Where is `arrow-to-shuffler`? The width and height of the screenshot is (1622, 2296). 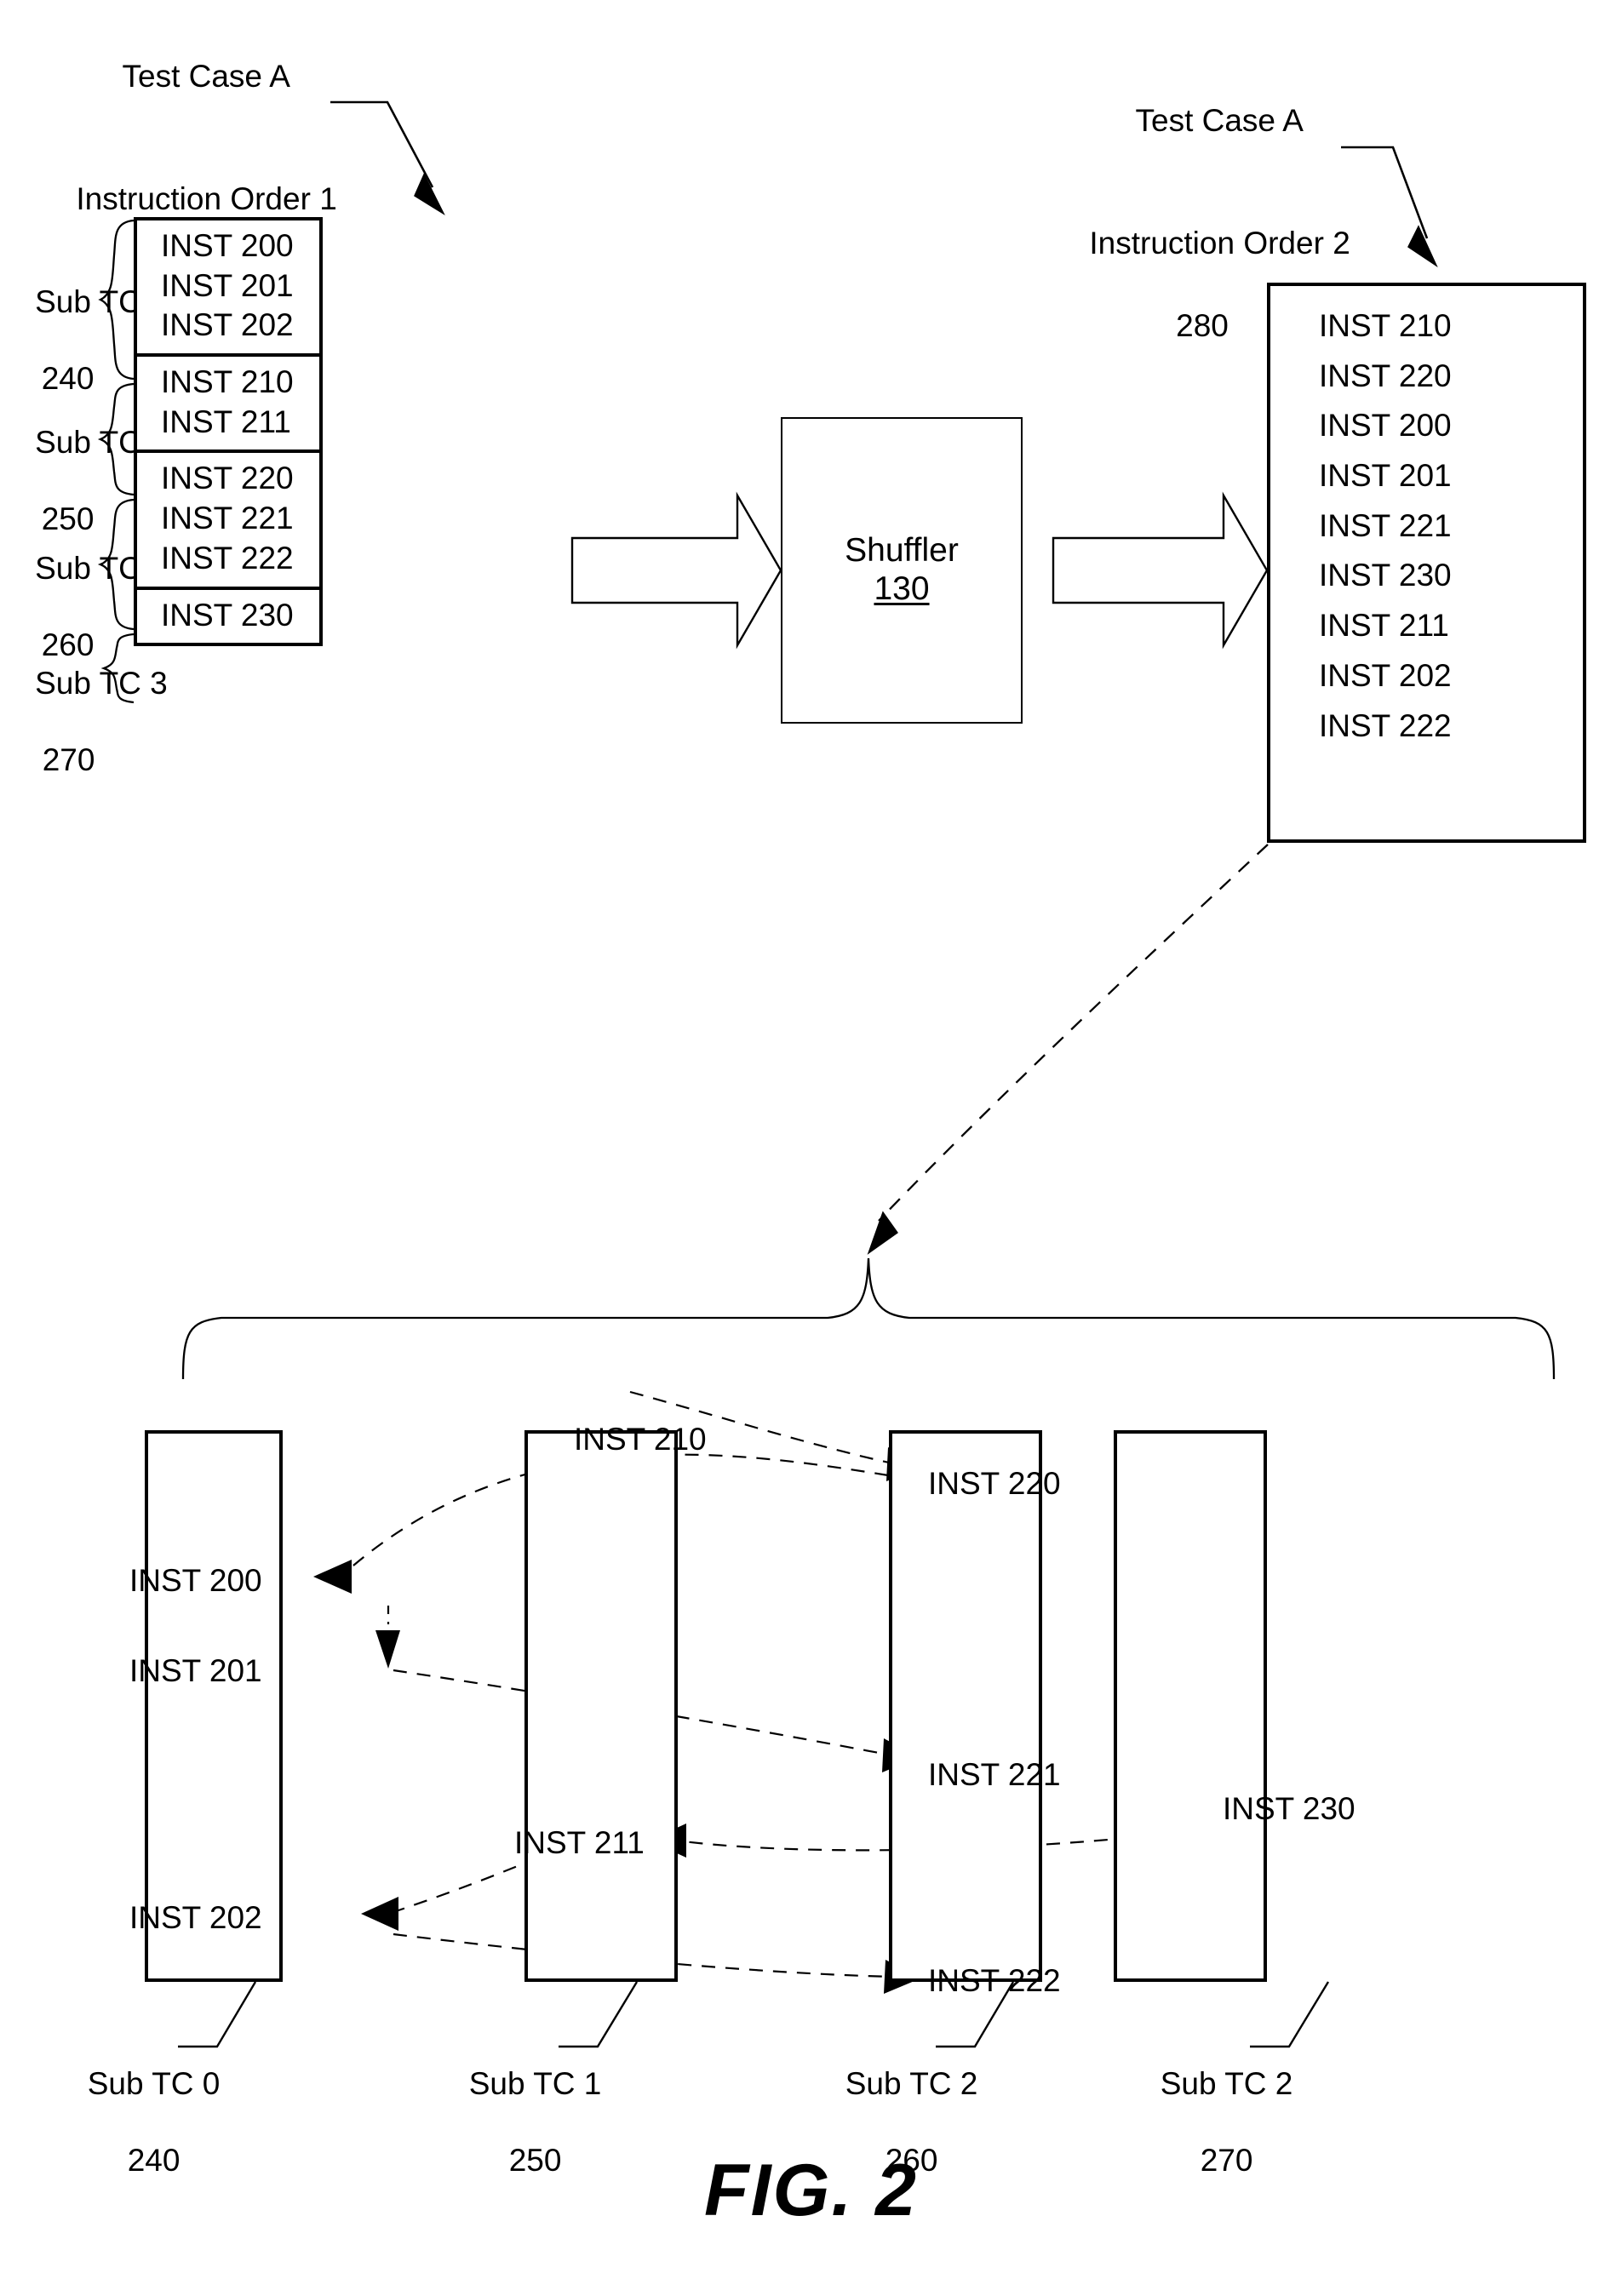
arrow-to-shuffler is located at coordinates (676, 570).